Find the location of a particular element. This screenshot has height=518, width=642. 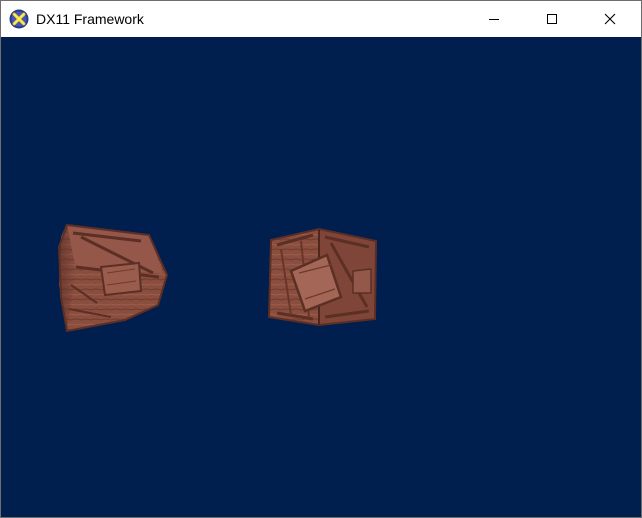

close-icon is located at coordinates (610, 19).